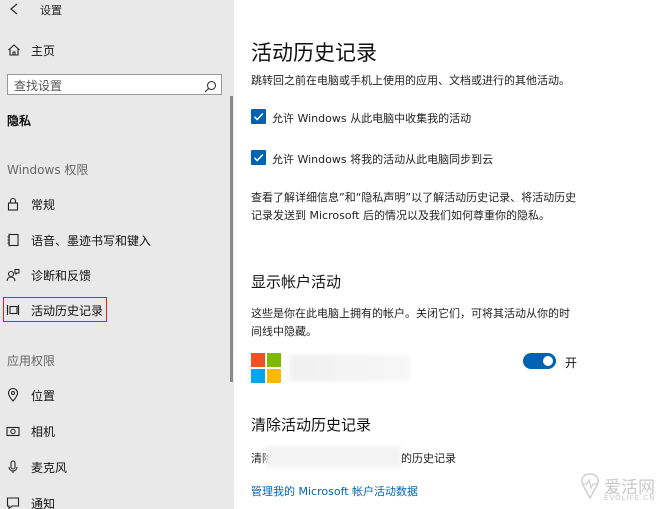 This screenshot has height=509, width=666. Describe the element at coordinates (51, 10) in the screenshot. I see `window-title: 设置` at that location.